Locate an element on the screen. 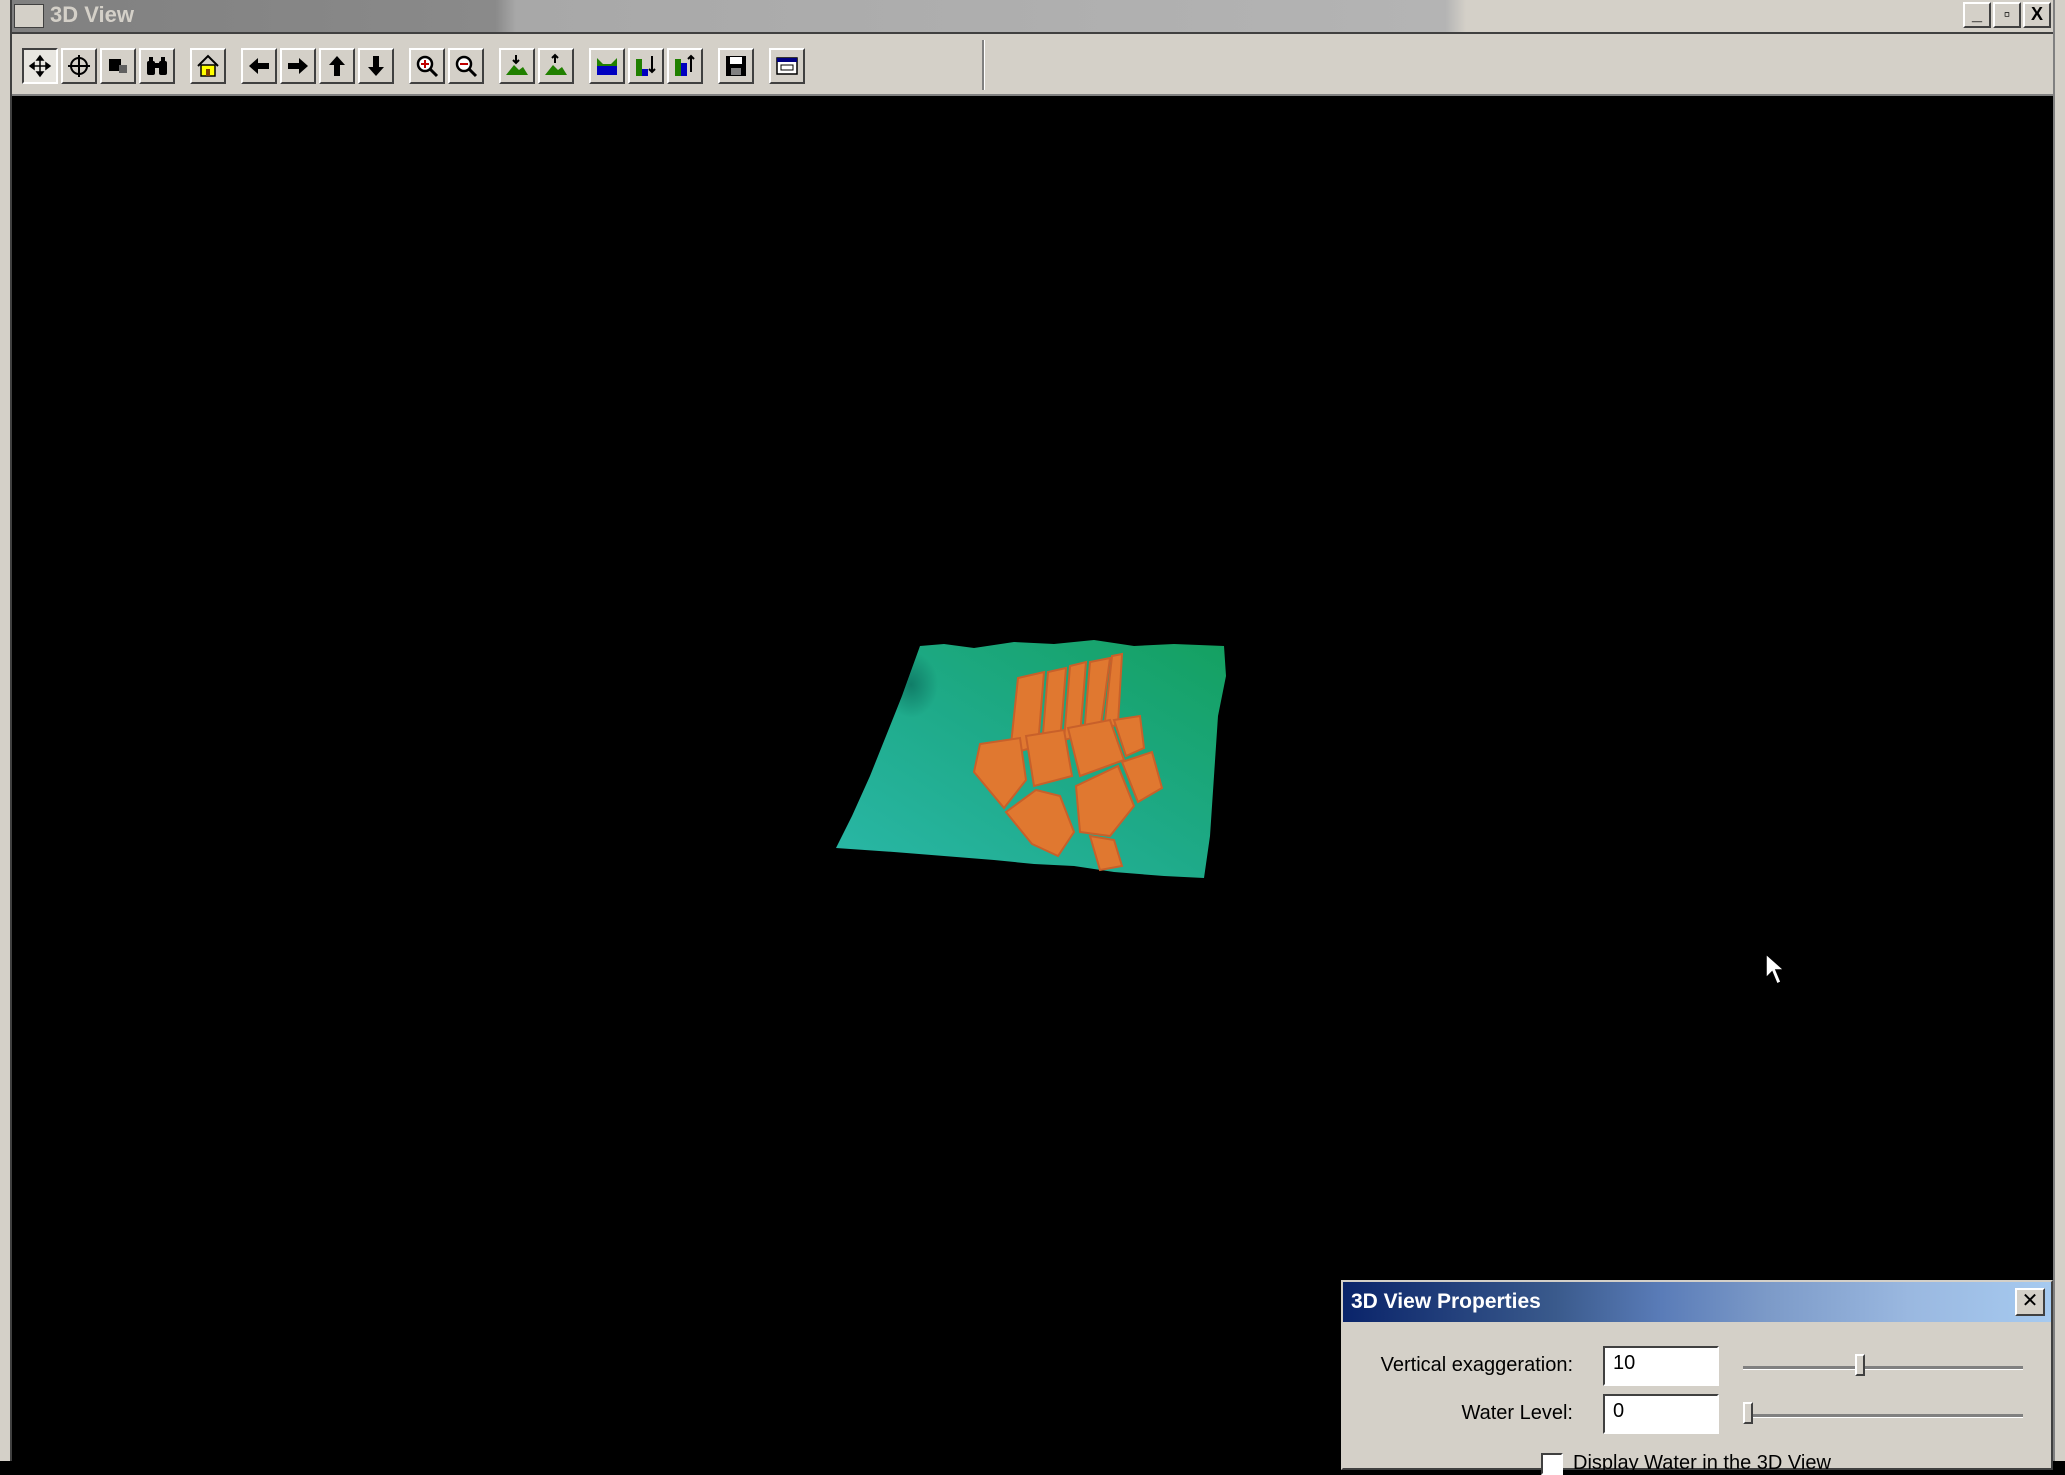 The width and height of the screenshot is (2065, 1475). move-down-button is located at coordinates (376, 66).